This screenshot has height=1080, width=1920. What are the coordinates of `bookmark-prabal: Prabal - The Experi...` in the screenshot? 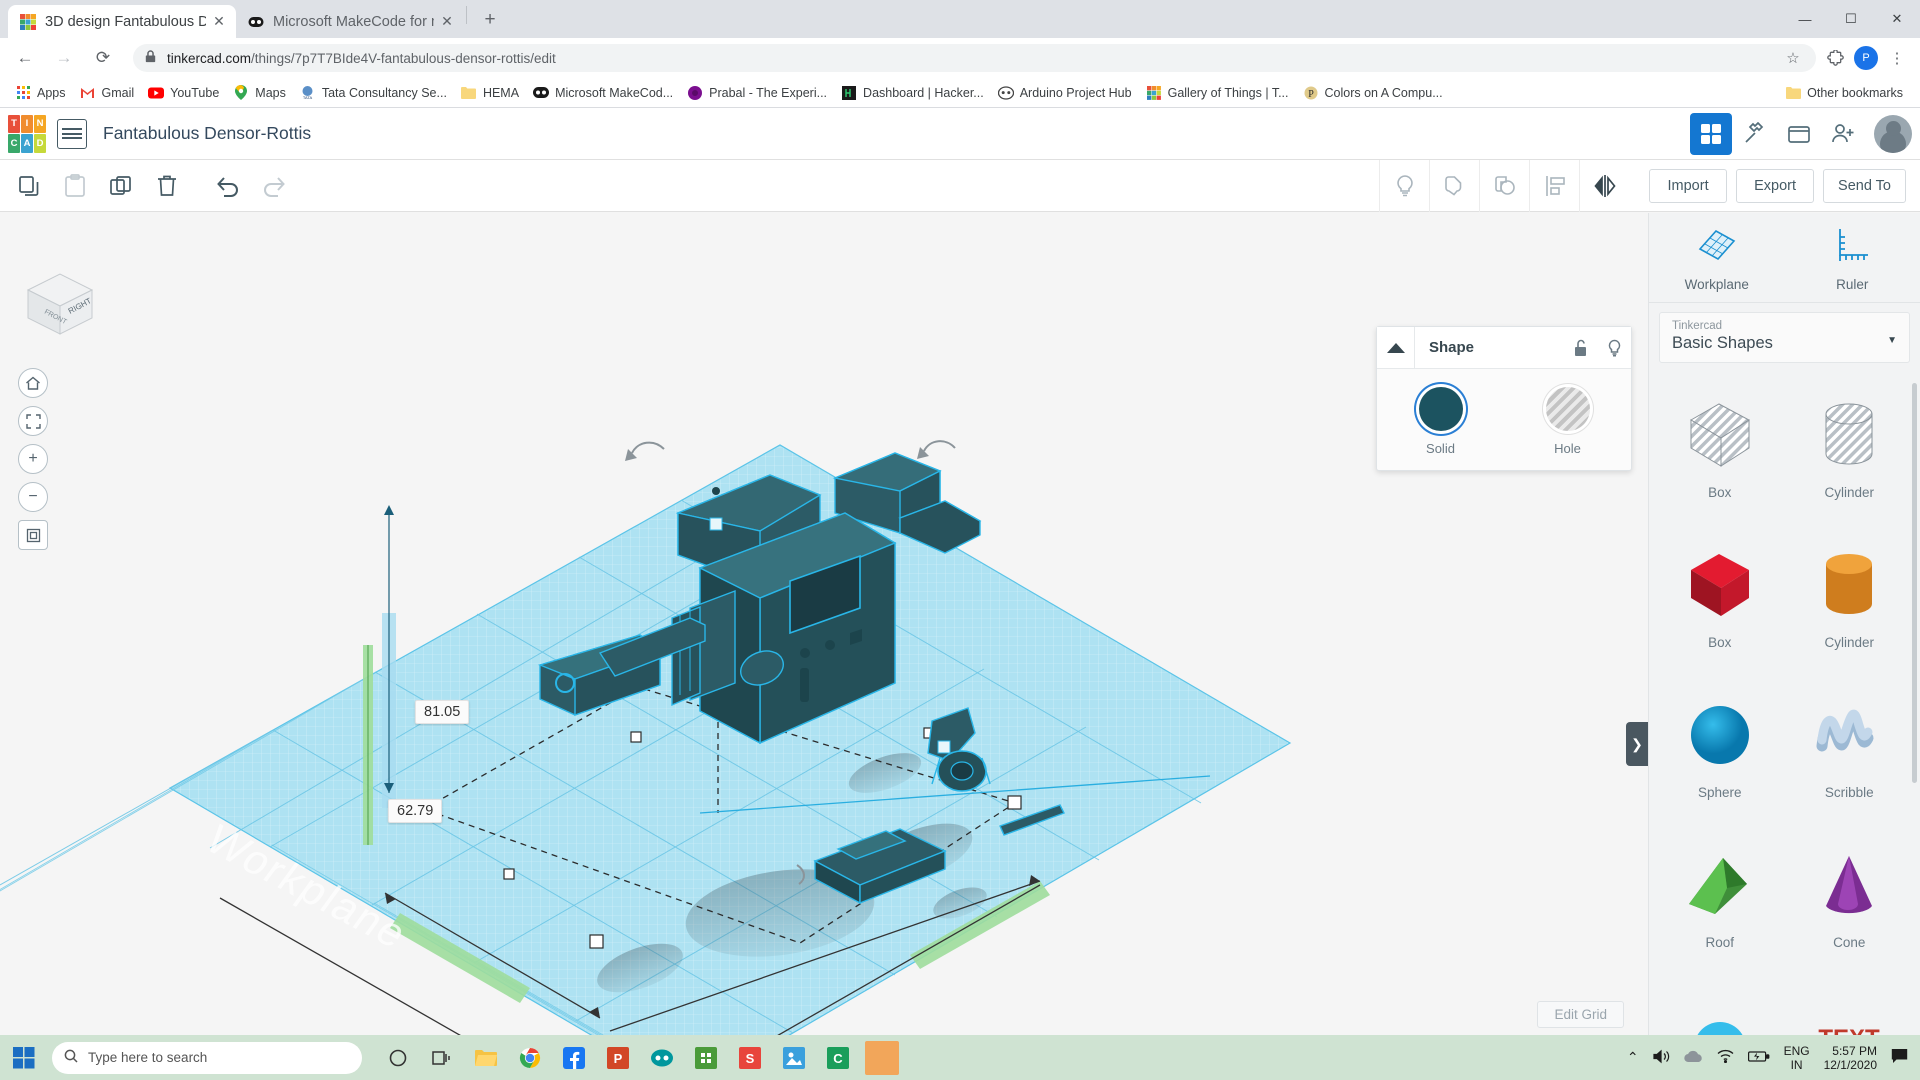 It's located at (757, 93).